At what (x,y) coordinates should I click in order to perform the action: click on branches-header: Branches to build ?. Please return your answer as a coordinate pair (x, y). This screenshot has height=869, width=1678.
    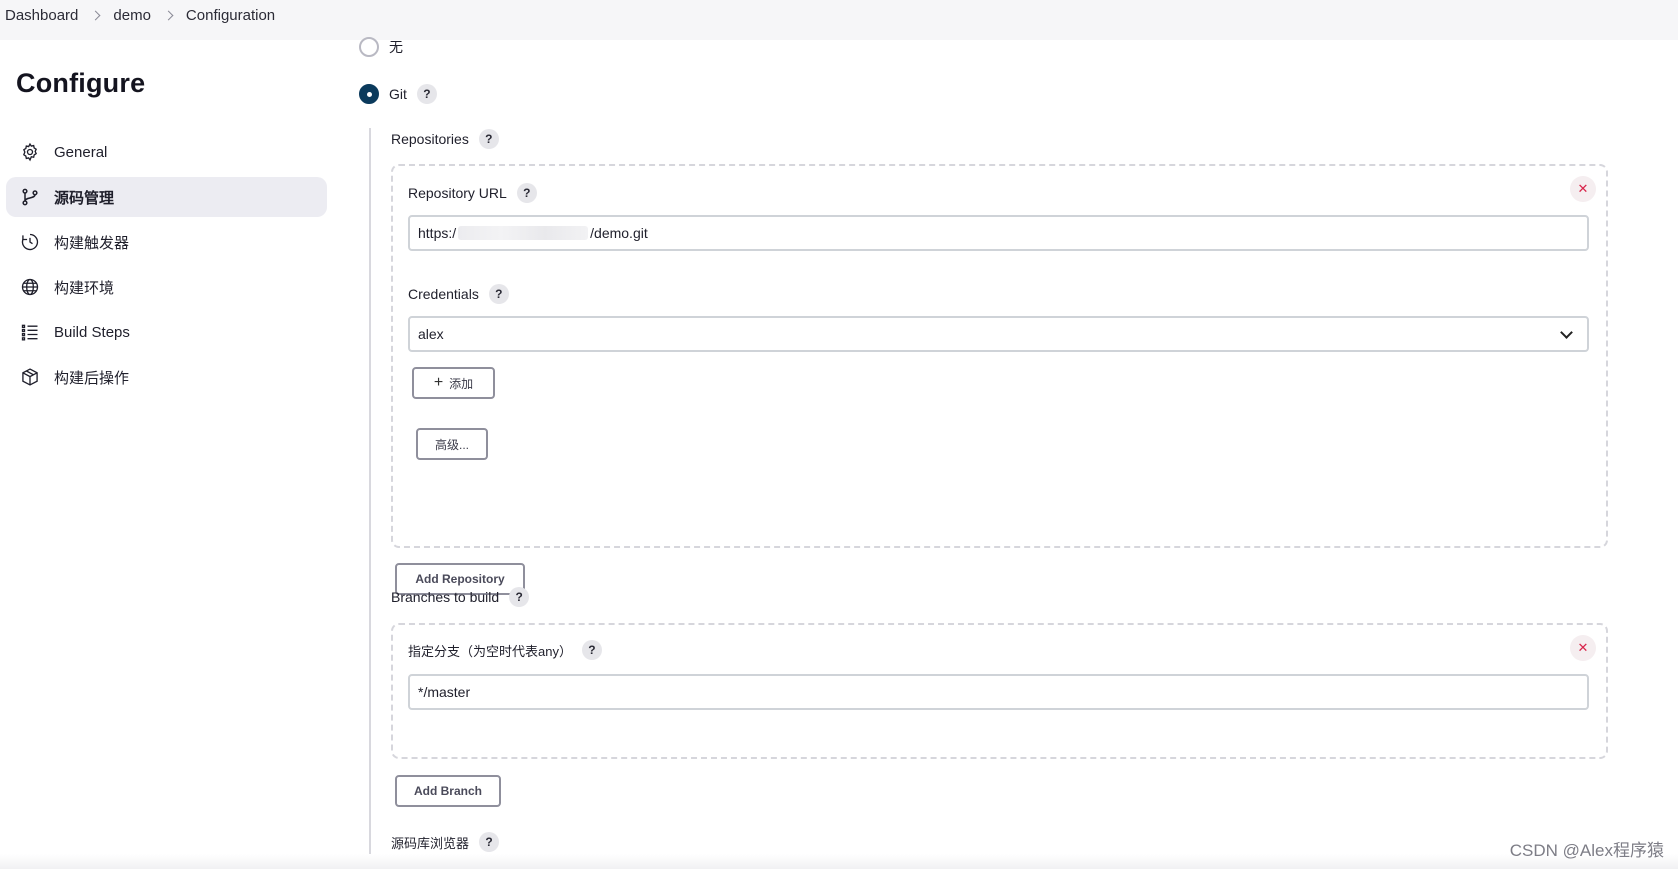
    Looking at the image, I should click on (460, 597).